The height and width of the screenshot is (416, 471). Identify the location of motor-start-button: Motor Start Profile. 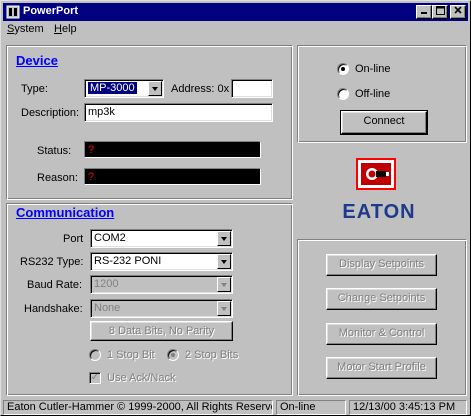
(381, 368).